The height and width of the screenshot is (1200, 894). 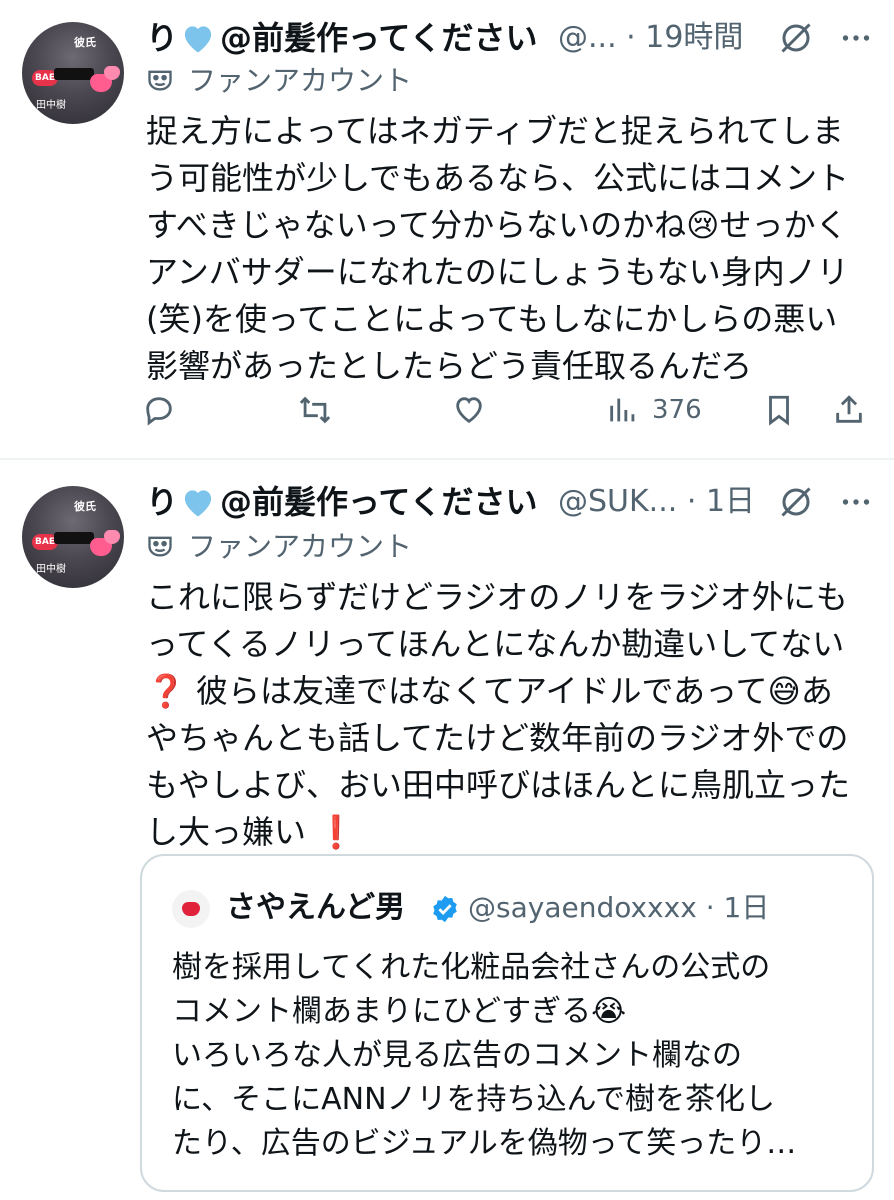 I want to click on heart-icon, so click(x=469, y=410).